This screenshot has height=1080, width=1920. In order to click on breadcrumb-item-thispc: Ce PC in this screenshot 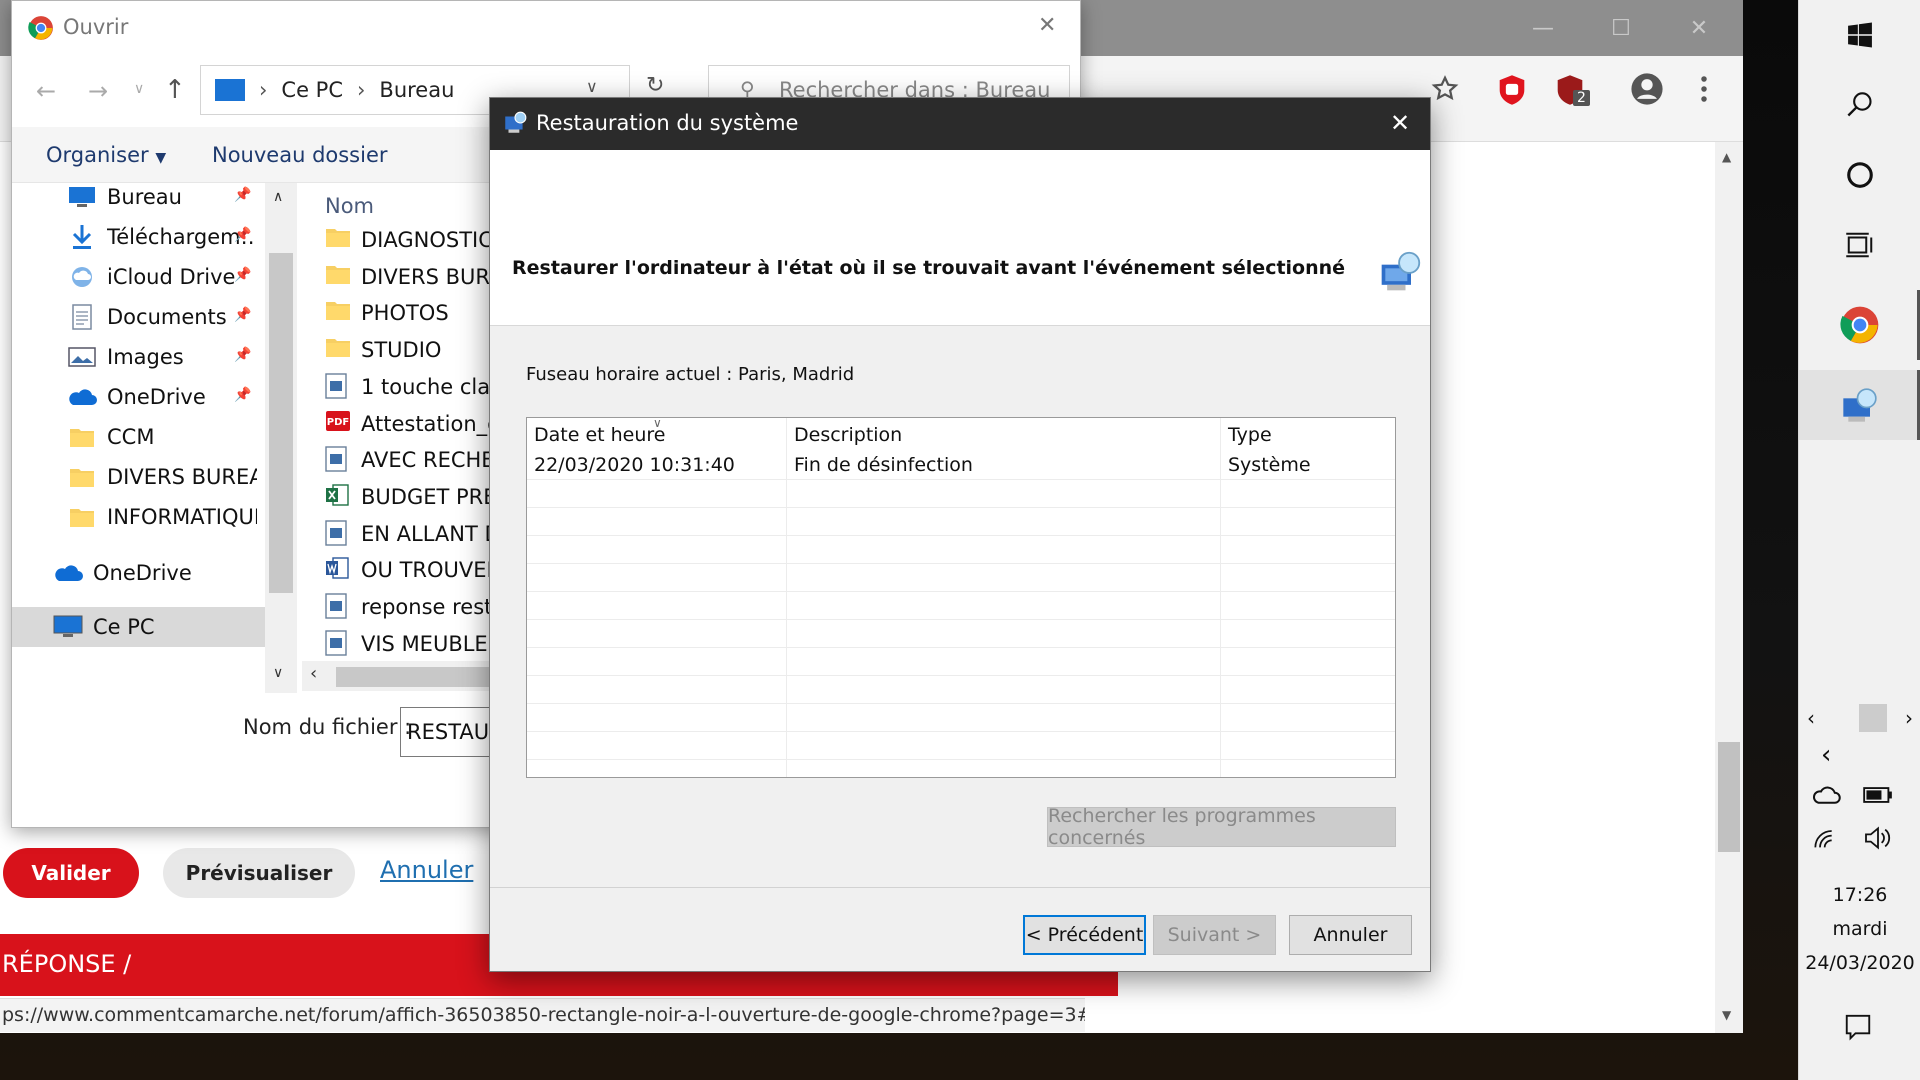, I will do `click(312, 90)`.